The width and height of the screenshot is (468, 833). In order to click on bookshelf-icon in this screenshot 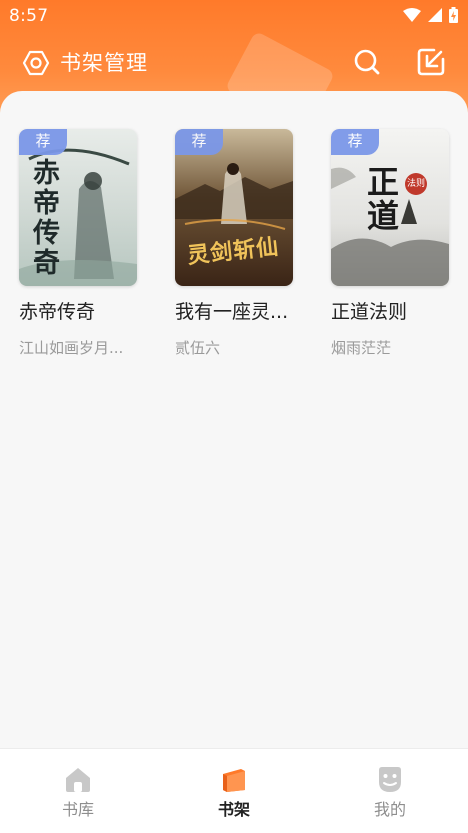, I will do `click(234, 780)`.